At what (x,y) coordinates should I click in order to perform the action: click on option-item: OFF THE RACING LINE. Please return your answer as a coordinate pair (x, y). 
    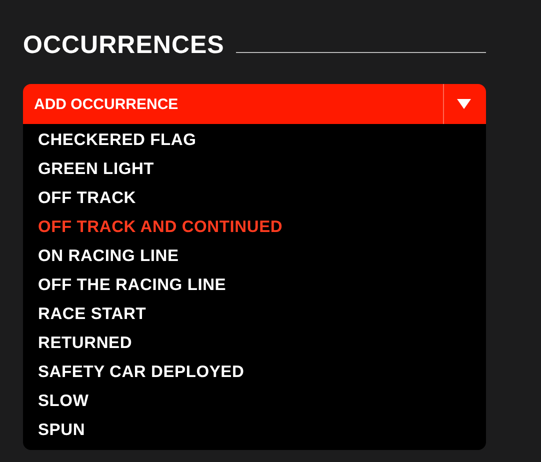
    Looking at the image, I should click on (262, 285).